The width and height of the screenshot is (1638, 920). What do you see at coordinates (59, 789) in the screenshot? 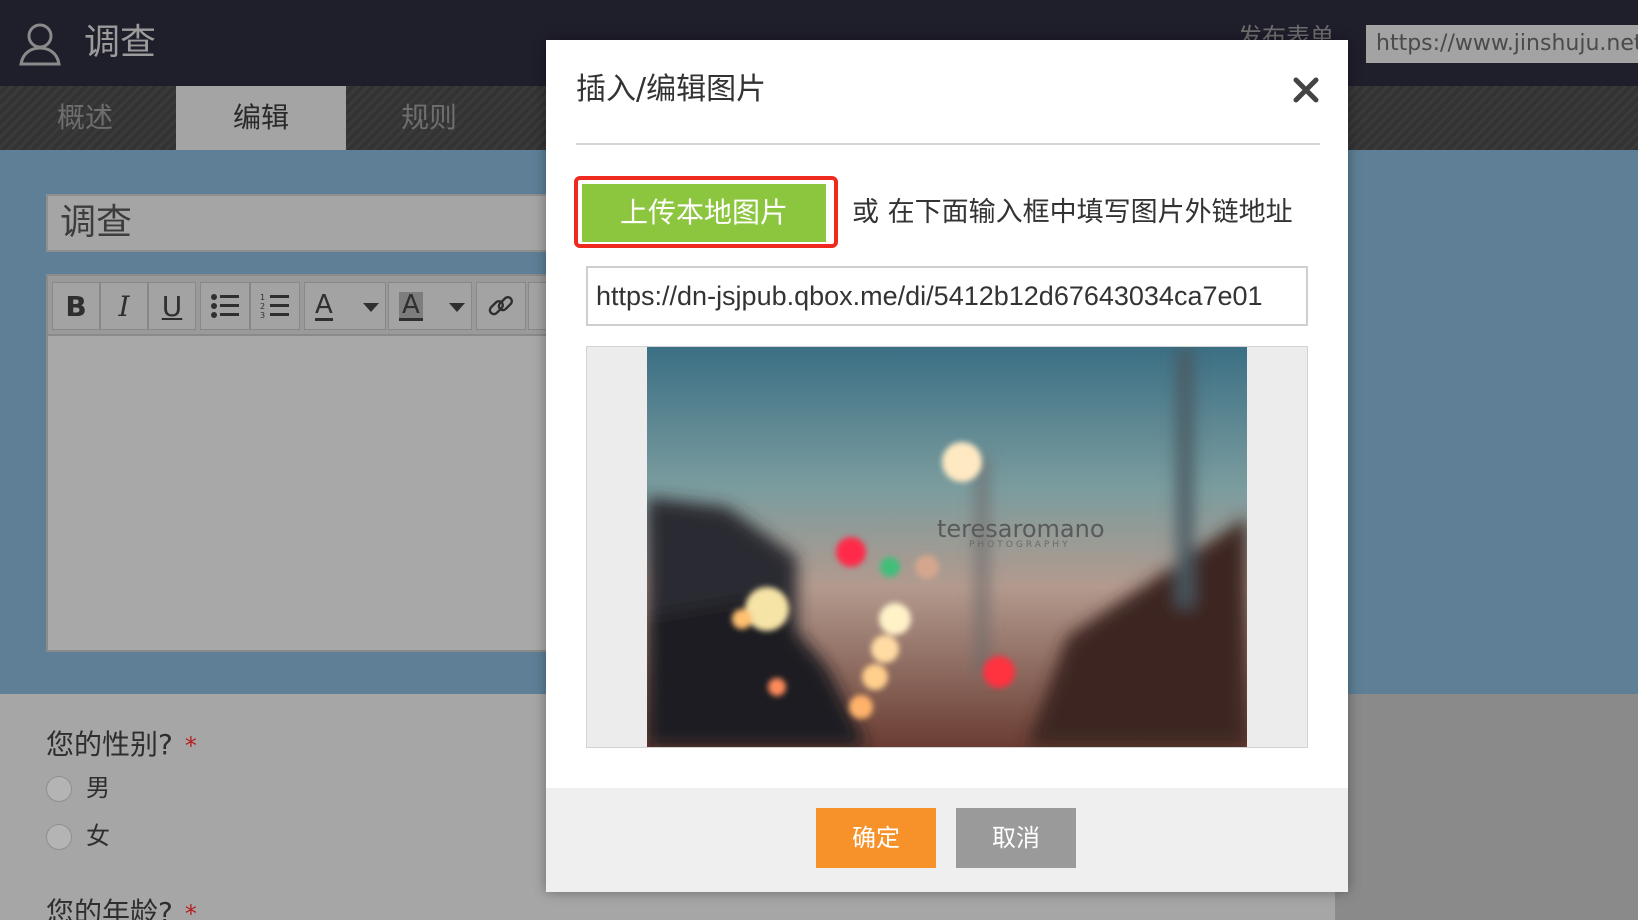
I see `radio-male` at bounding box center [59, 789].